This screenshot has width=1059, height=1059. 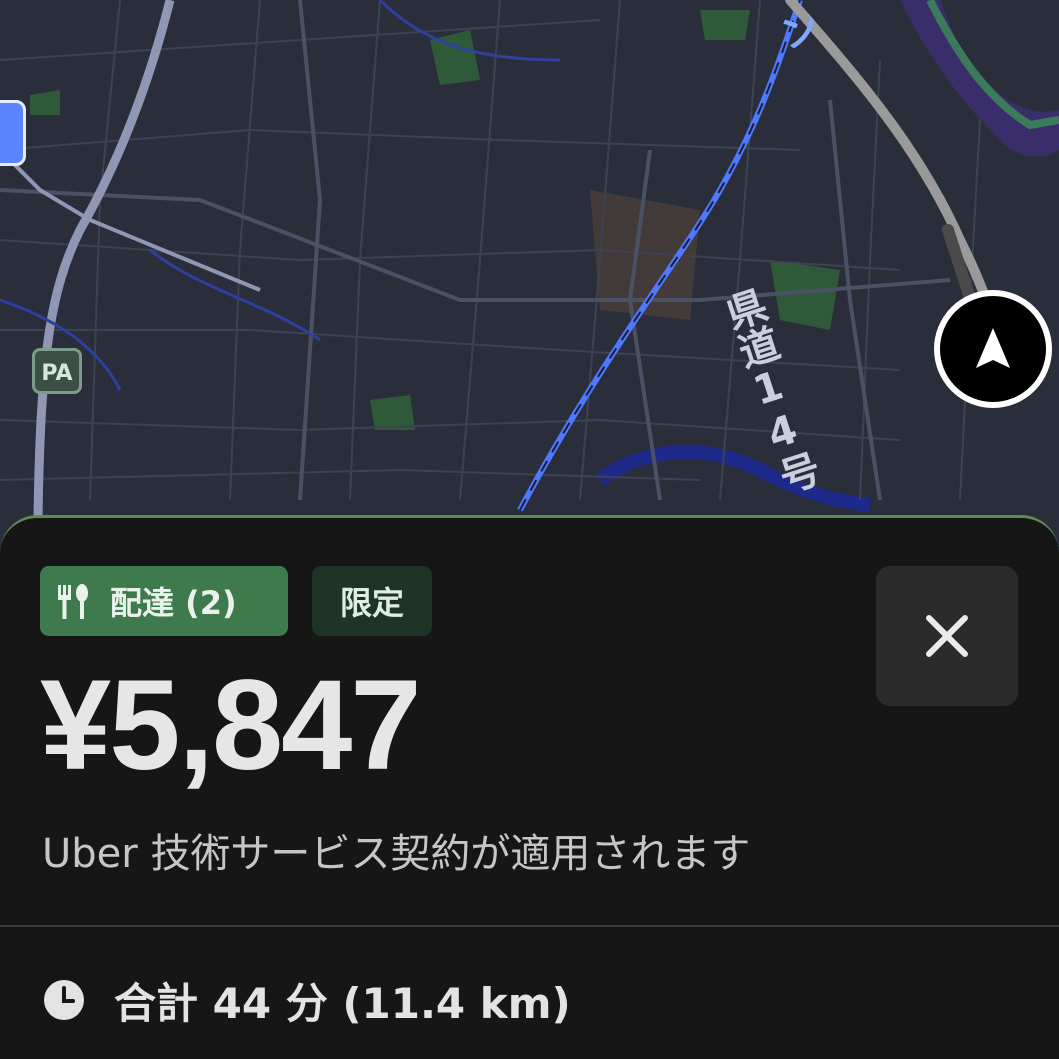 I want to click on clock-icon, so click(x=64, y=1000).